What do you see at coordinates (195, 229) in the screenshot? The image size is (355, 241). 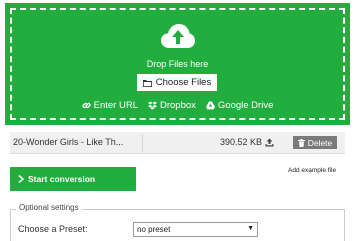 I see `preset-select: no preset ▼` at bounding box center [195, 229].